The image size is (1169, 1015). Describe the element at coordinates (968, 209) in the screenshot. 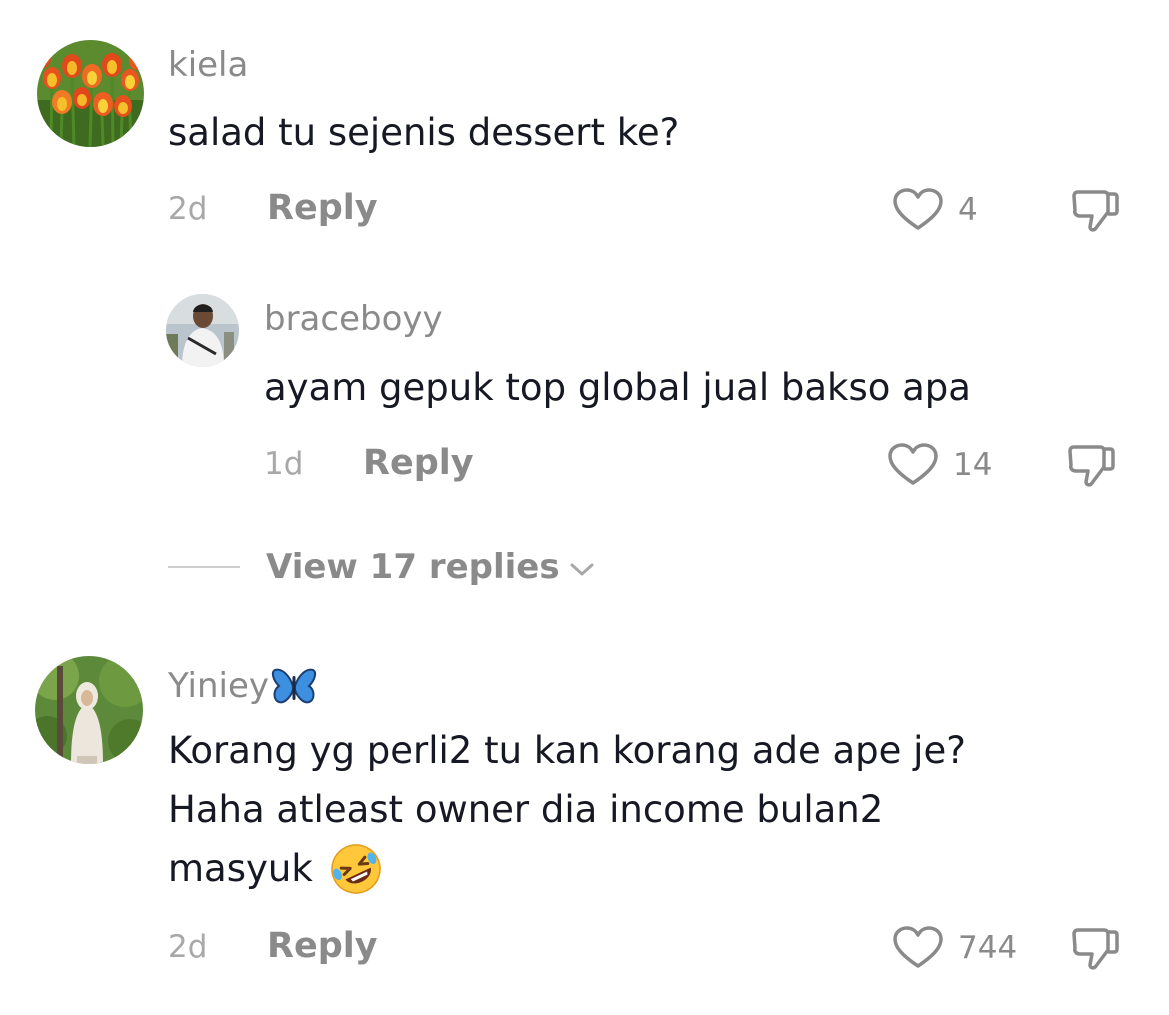

I see `like-count: 4` at that location.